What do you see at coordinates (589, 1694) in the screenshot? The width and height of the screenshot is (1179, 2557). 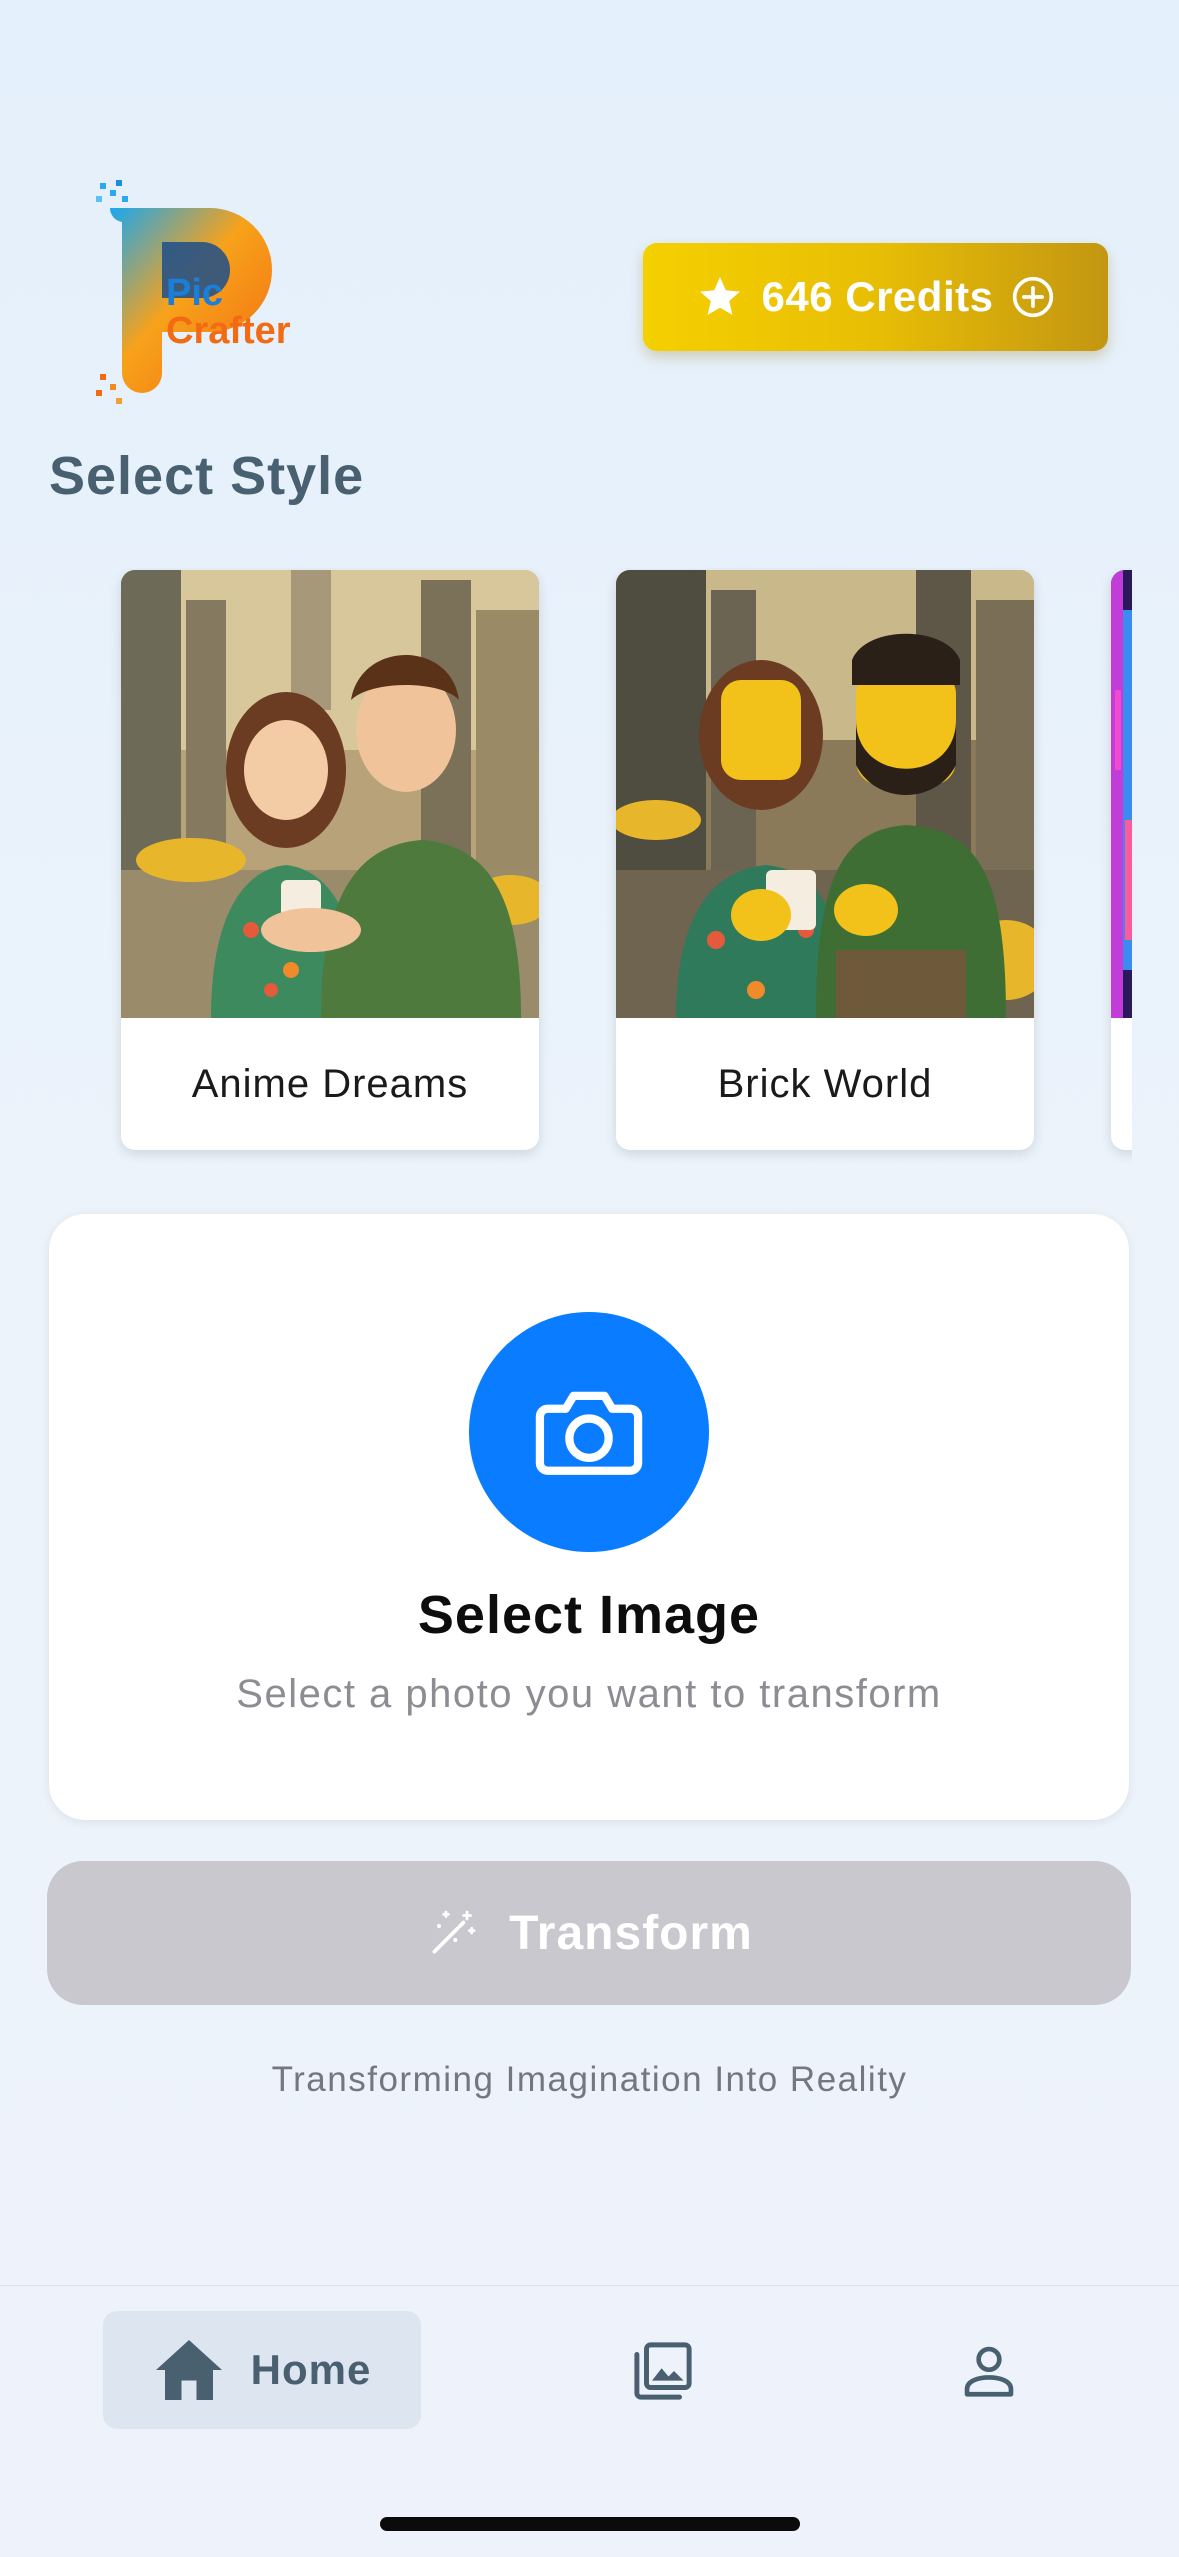 I see `select-image-subtitle: Select a photo you want to transform` at bounding box center [589, 1694].